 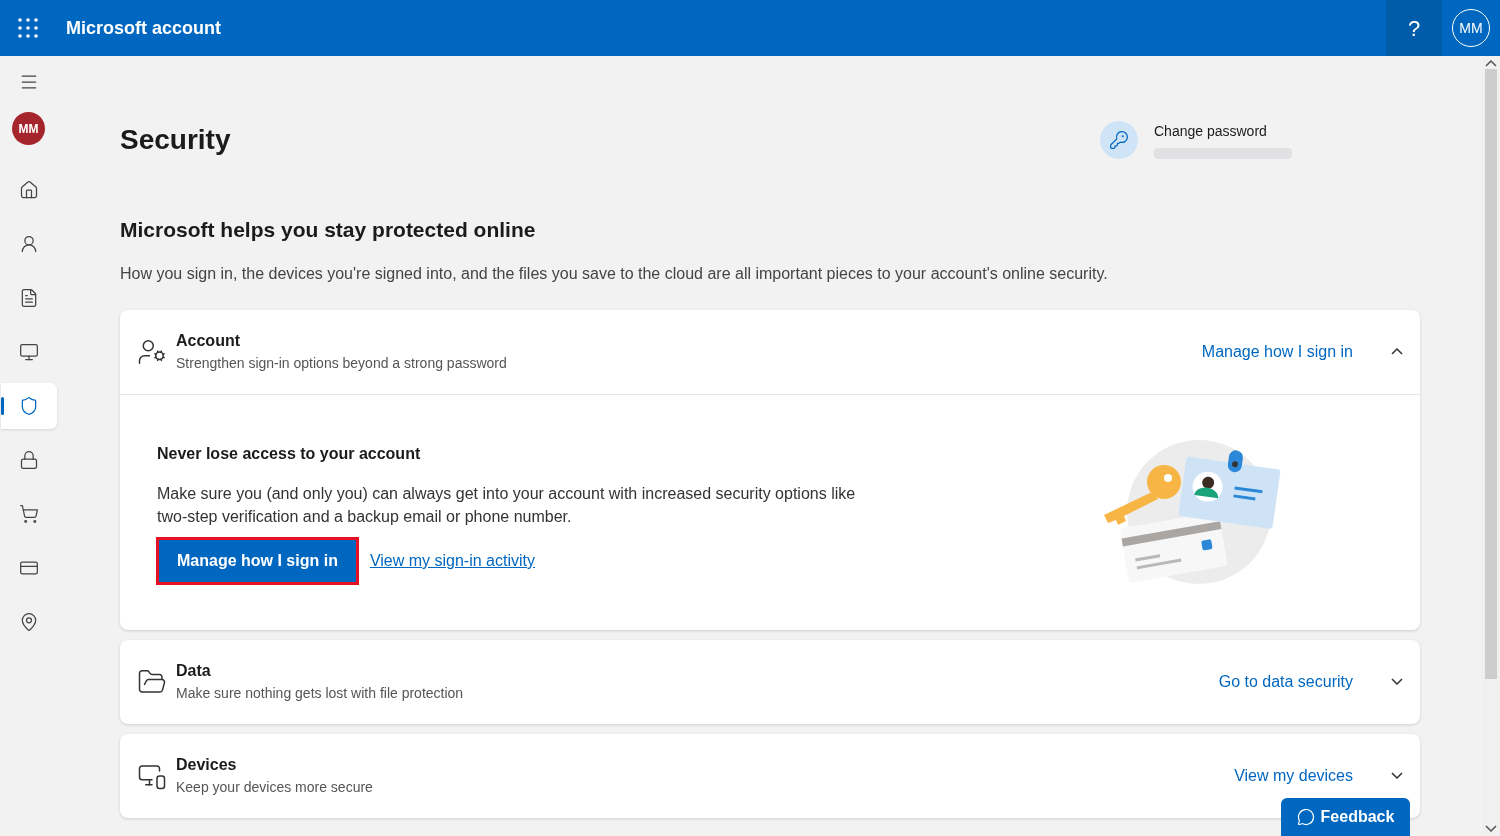 What do you see at coordinates (1277, 351) in the screenshot?
I see `section-link: Manage how I sign in` at bounding box center [1277, 351].